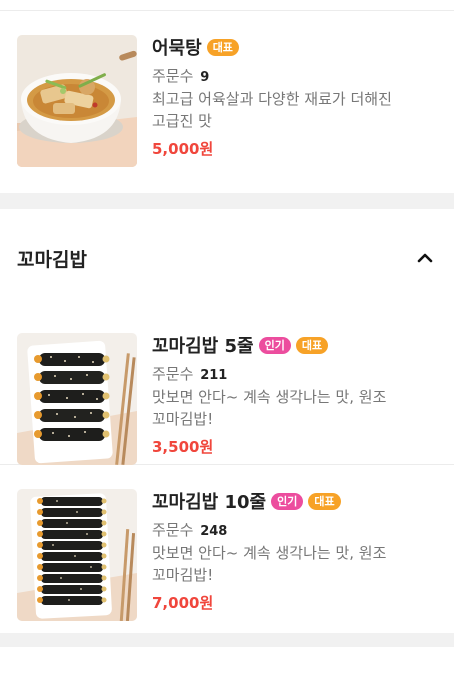  I want to click on order-count-row: 주문수 248, so click(294, 530).